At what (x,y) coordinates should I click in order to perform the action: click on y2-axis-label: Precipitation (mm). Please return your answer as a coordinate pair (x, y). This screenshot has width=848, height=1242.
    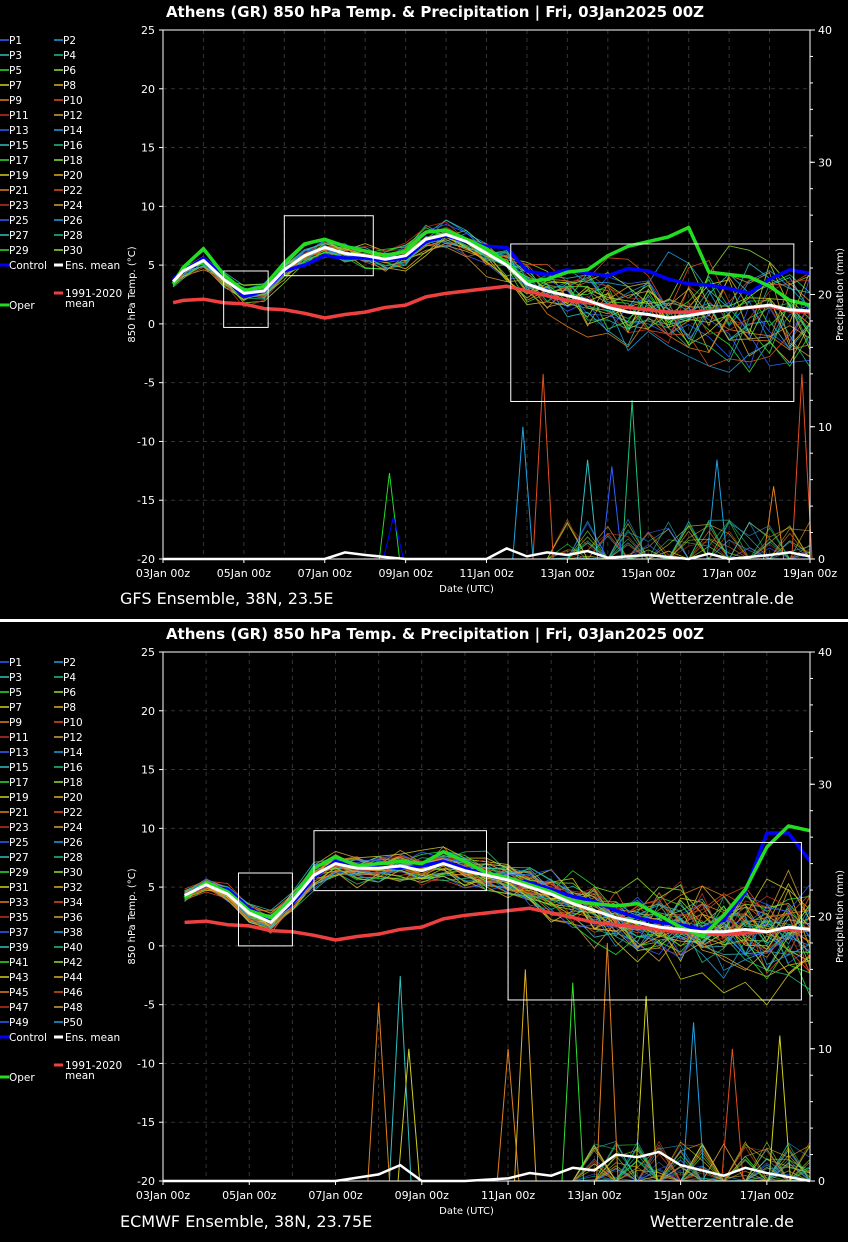
    Looking at the image, I should click on (840, 916).